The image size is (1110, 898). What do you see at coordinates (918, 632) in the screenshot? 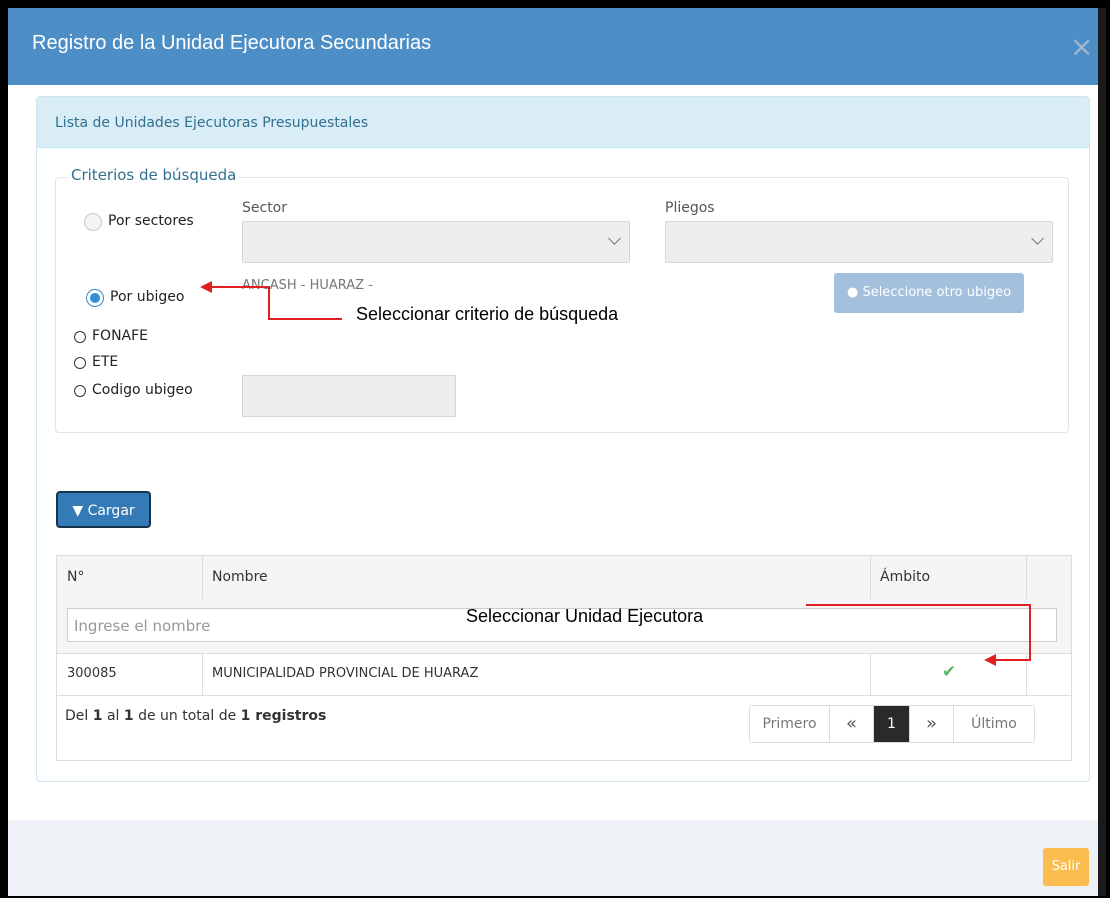
I see `annotation-arrow-unit` at bounding box center [918, 632].